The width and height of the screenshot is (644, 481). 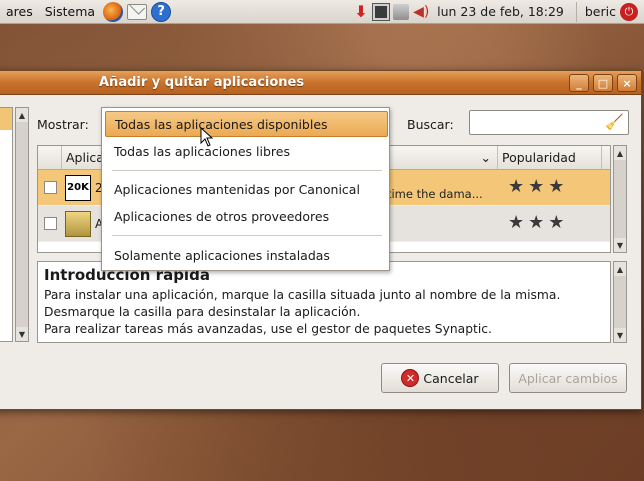 What do you see at coordinates (501, 11) in the screenshot?
I see `clock: lun 23 de feb, 18:29` at bounding box center [501, 11].